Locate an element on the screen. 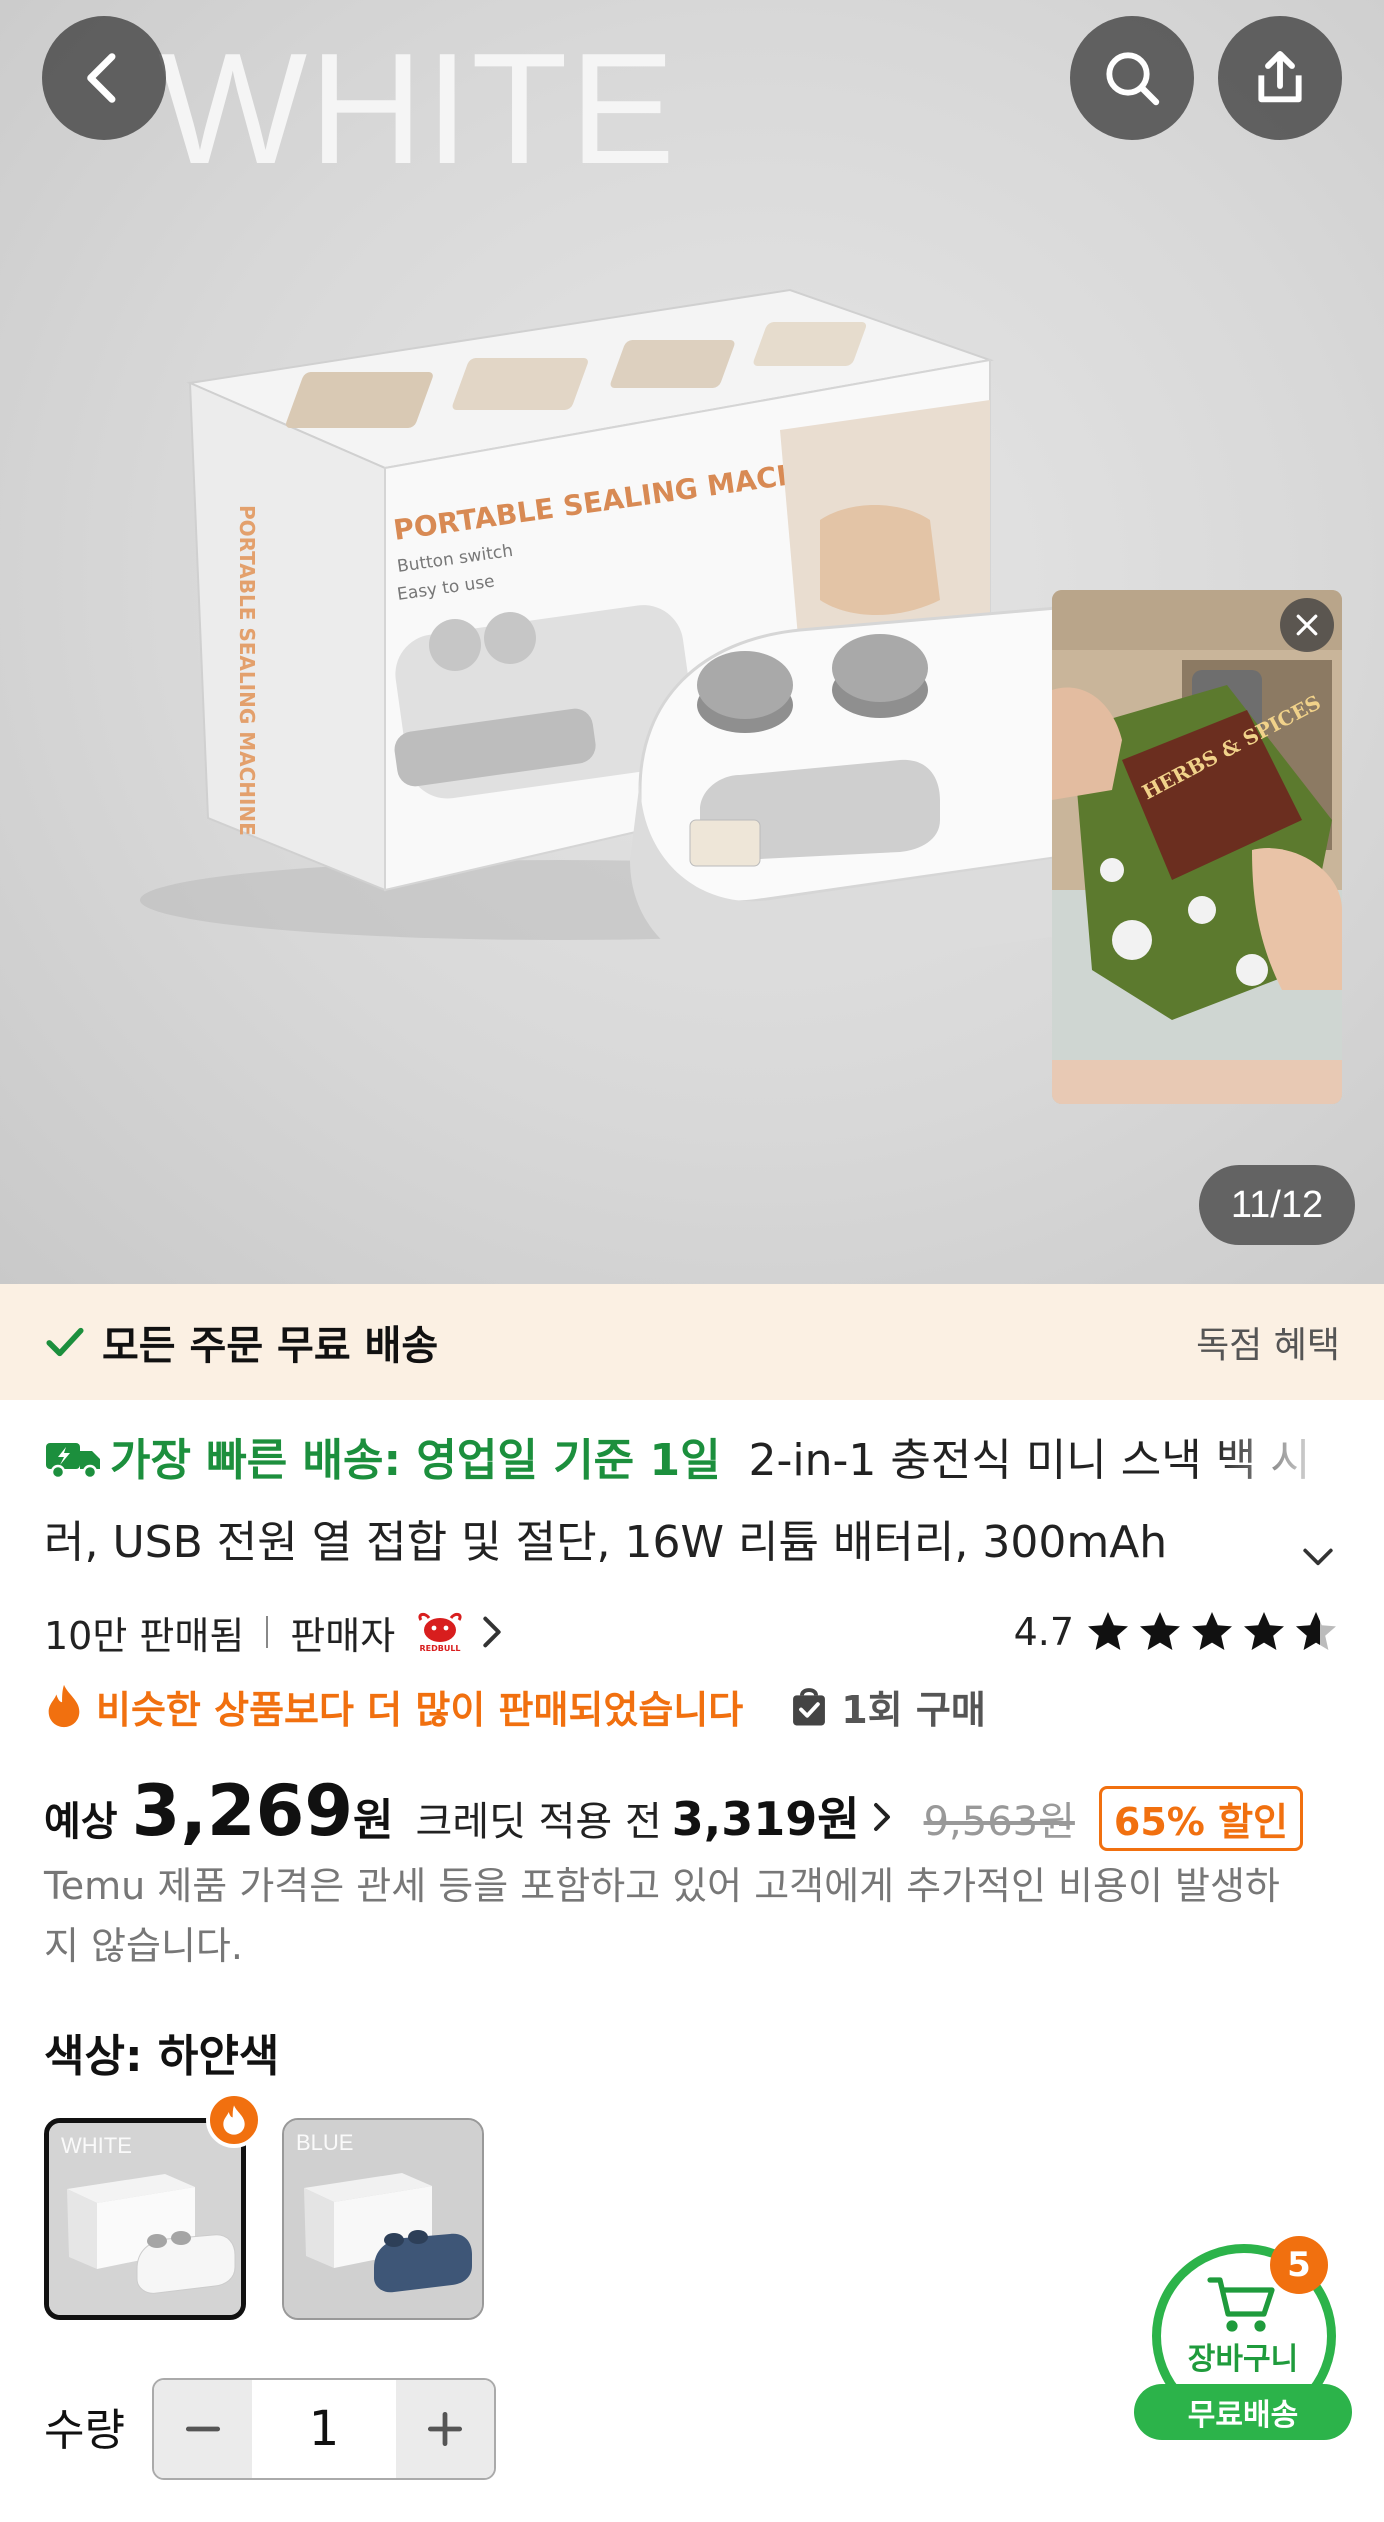 The image size is (1384, 2522). decrease-button is located at coordinates (203, 2429).